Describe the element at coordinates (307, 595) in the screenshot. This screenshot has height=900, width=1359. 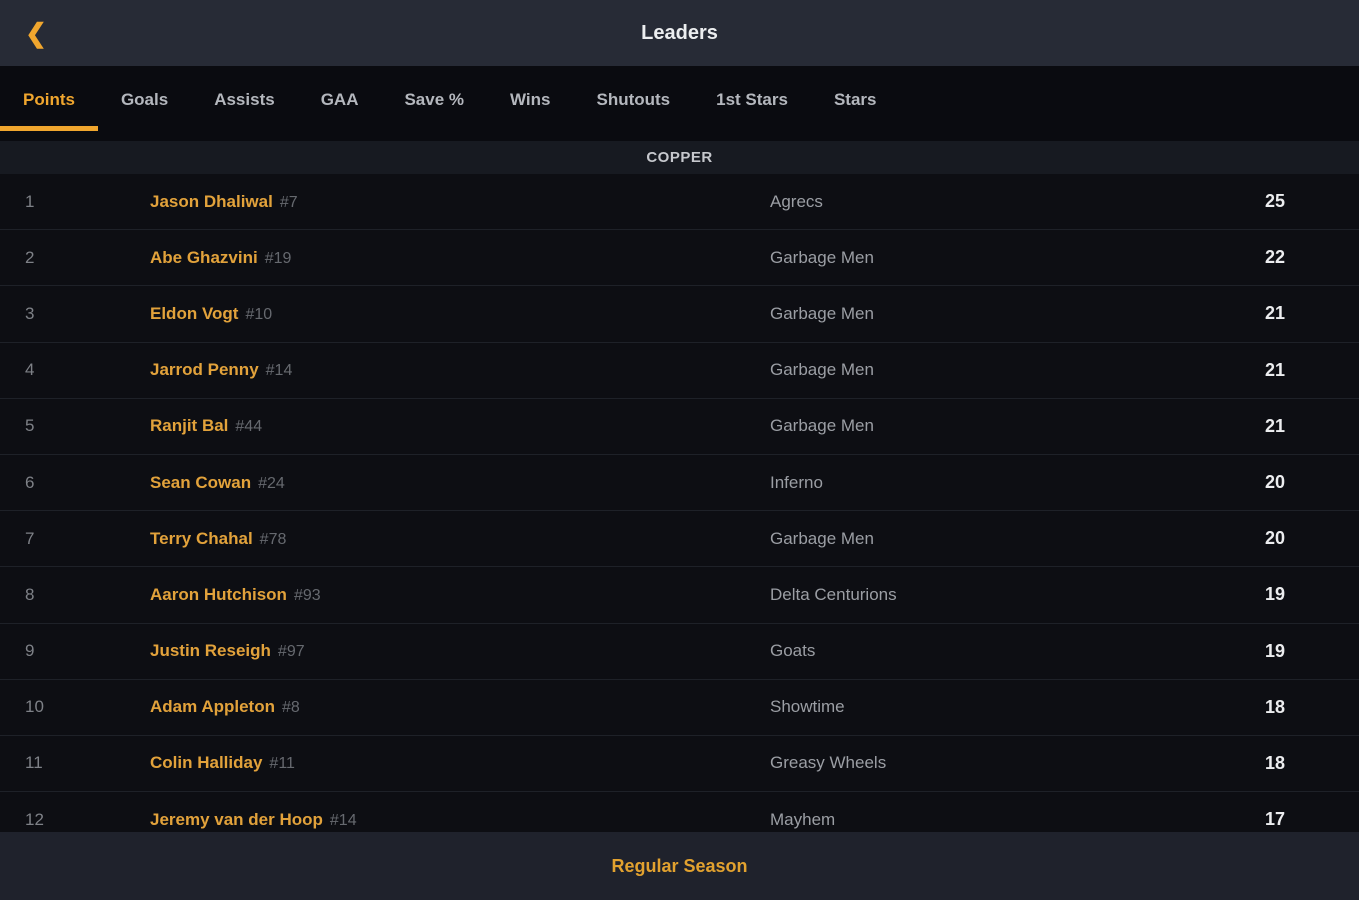
I see `jersey-number: #93` at that location.